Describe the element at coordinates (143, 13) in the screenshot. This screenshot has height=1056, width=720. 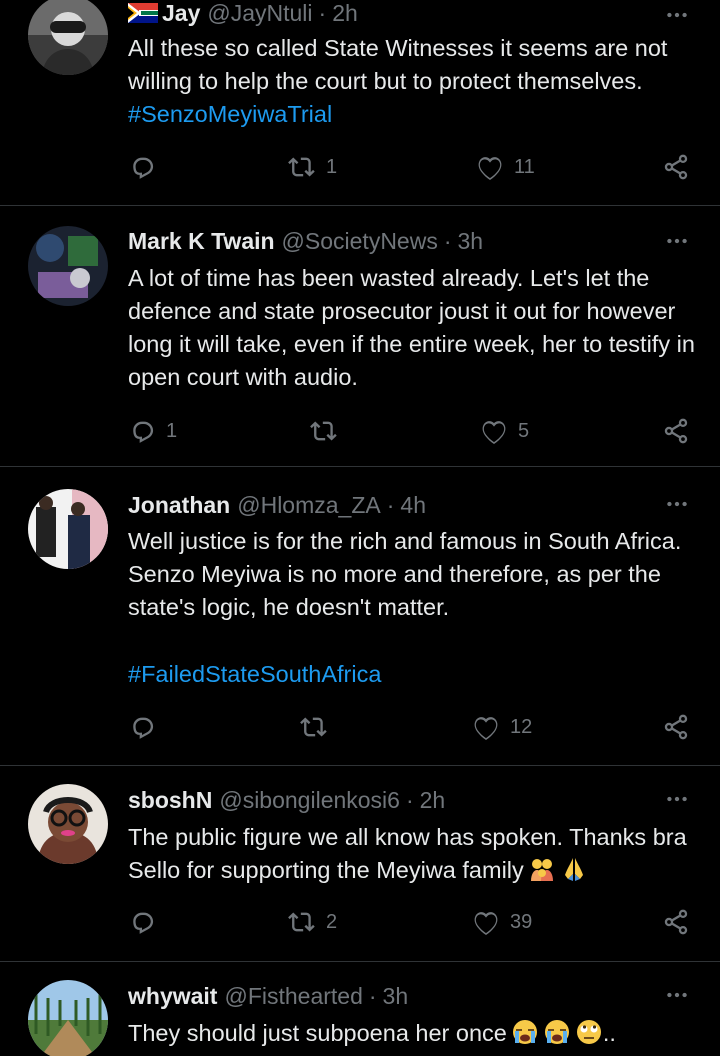
I see `south-africa-flag-icon` at that location.